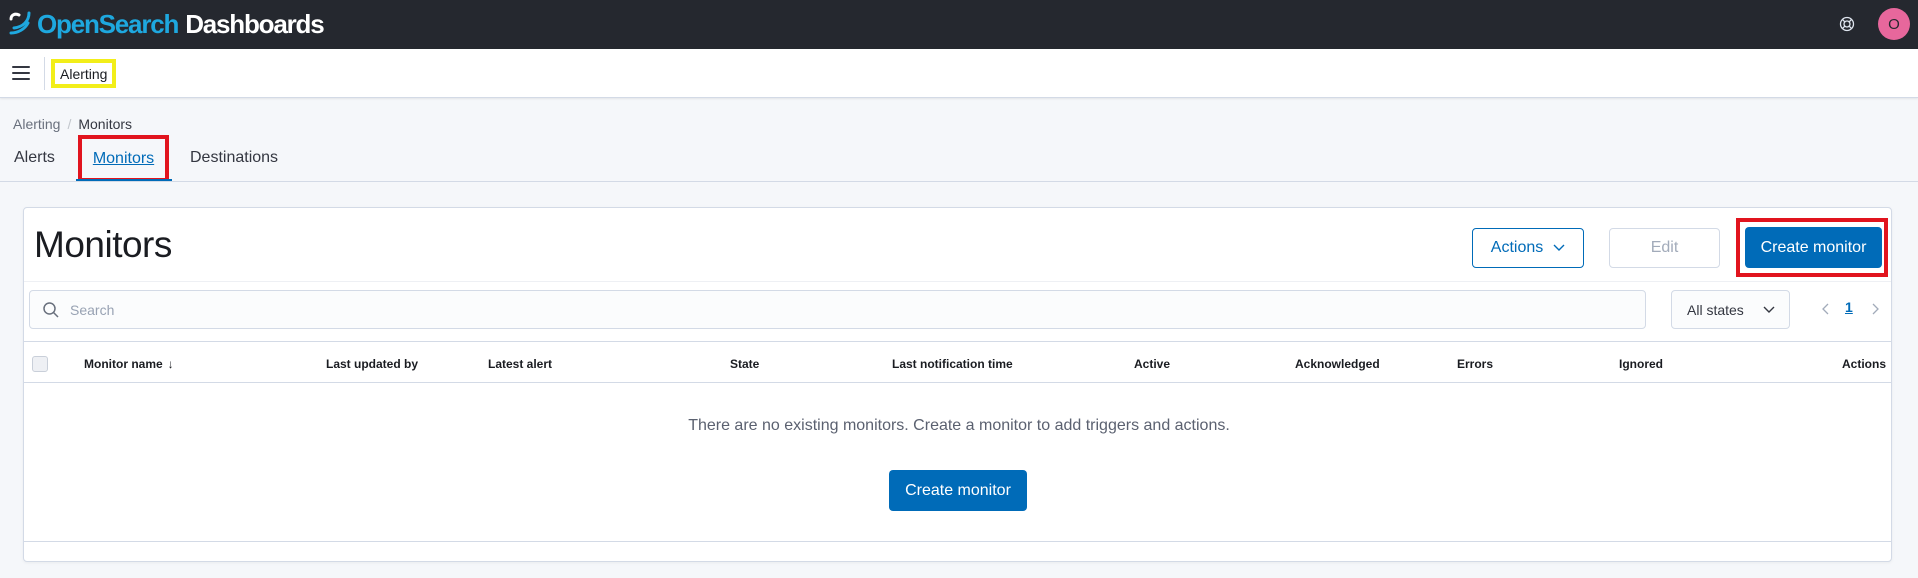  I want to click on logo-dashboards-text: Dashboards, so click(254, 24).